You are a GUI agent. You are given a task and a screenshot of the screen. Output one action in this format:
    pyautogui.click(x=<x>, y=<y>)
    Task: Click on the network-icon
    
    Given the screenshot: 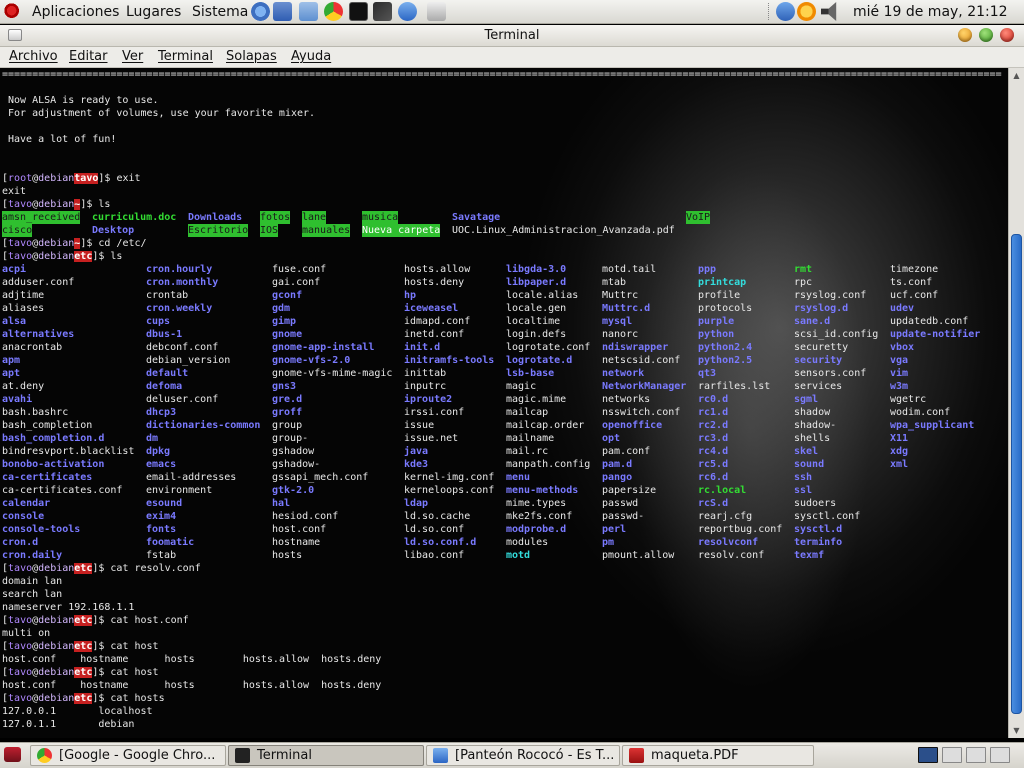 What is the action you would take?
    pyautogui.click(x=436, y=11)
    